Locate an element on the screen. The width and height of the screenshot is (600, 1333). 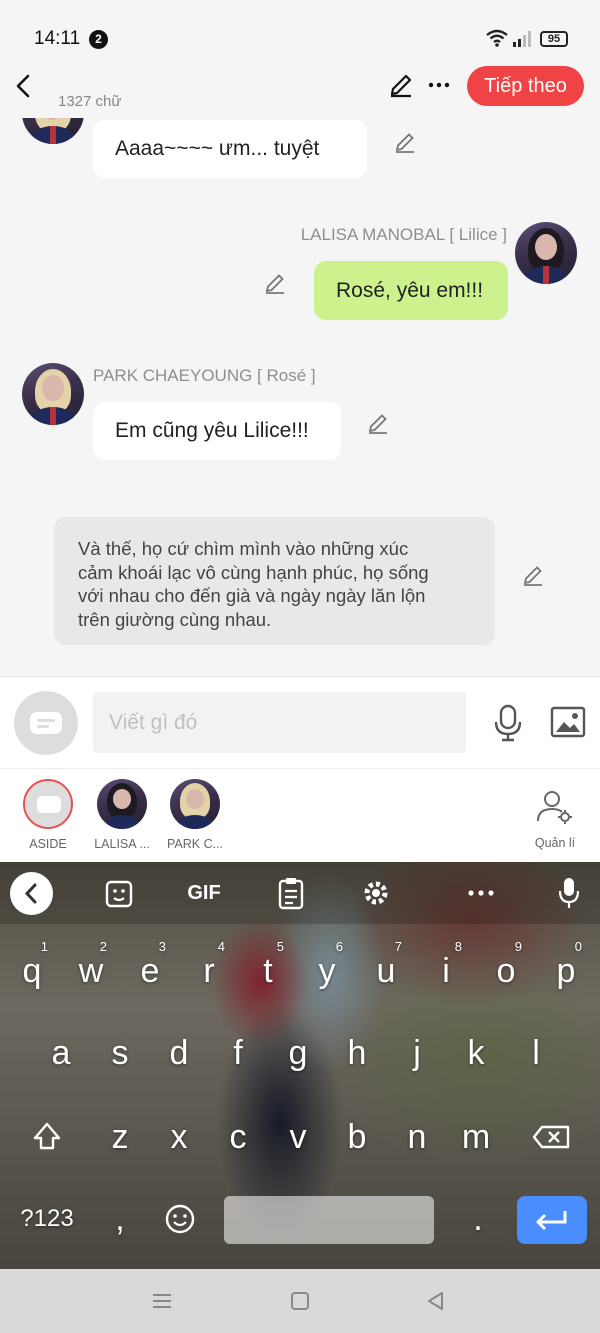
message-text: Rosé, yêu em!!! is located at coordinates (410, 290).